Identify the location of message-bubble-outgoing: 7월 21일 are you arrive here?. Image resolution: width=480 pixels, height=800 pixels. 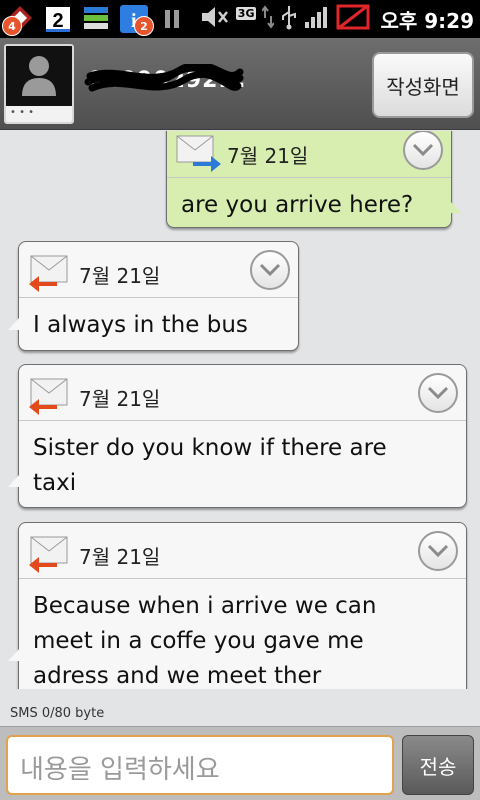
(313, 179).